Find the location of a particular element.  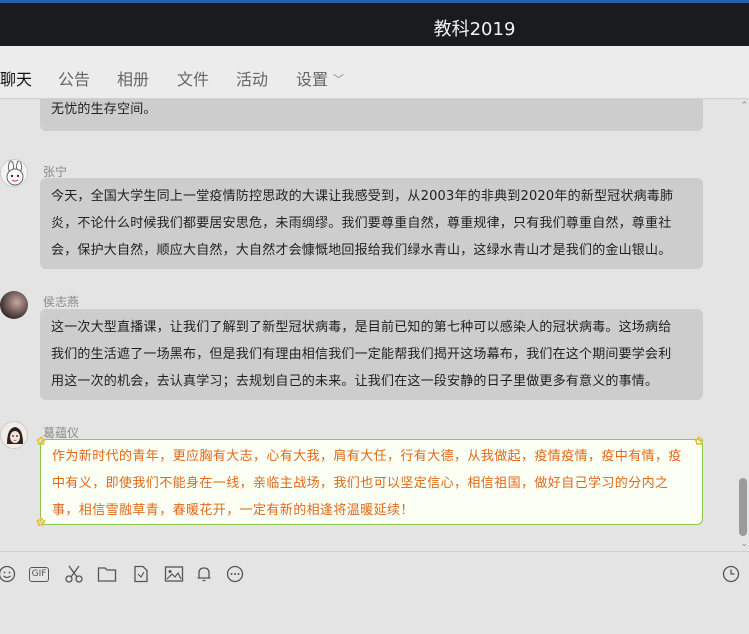

scissors-icon is located at coordinates (74, 574).